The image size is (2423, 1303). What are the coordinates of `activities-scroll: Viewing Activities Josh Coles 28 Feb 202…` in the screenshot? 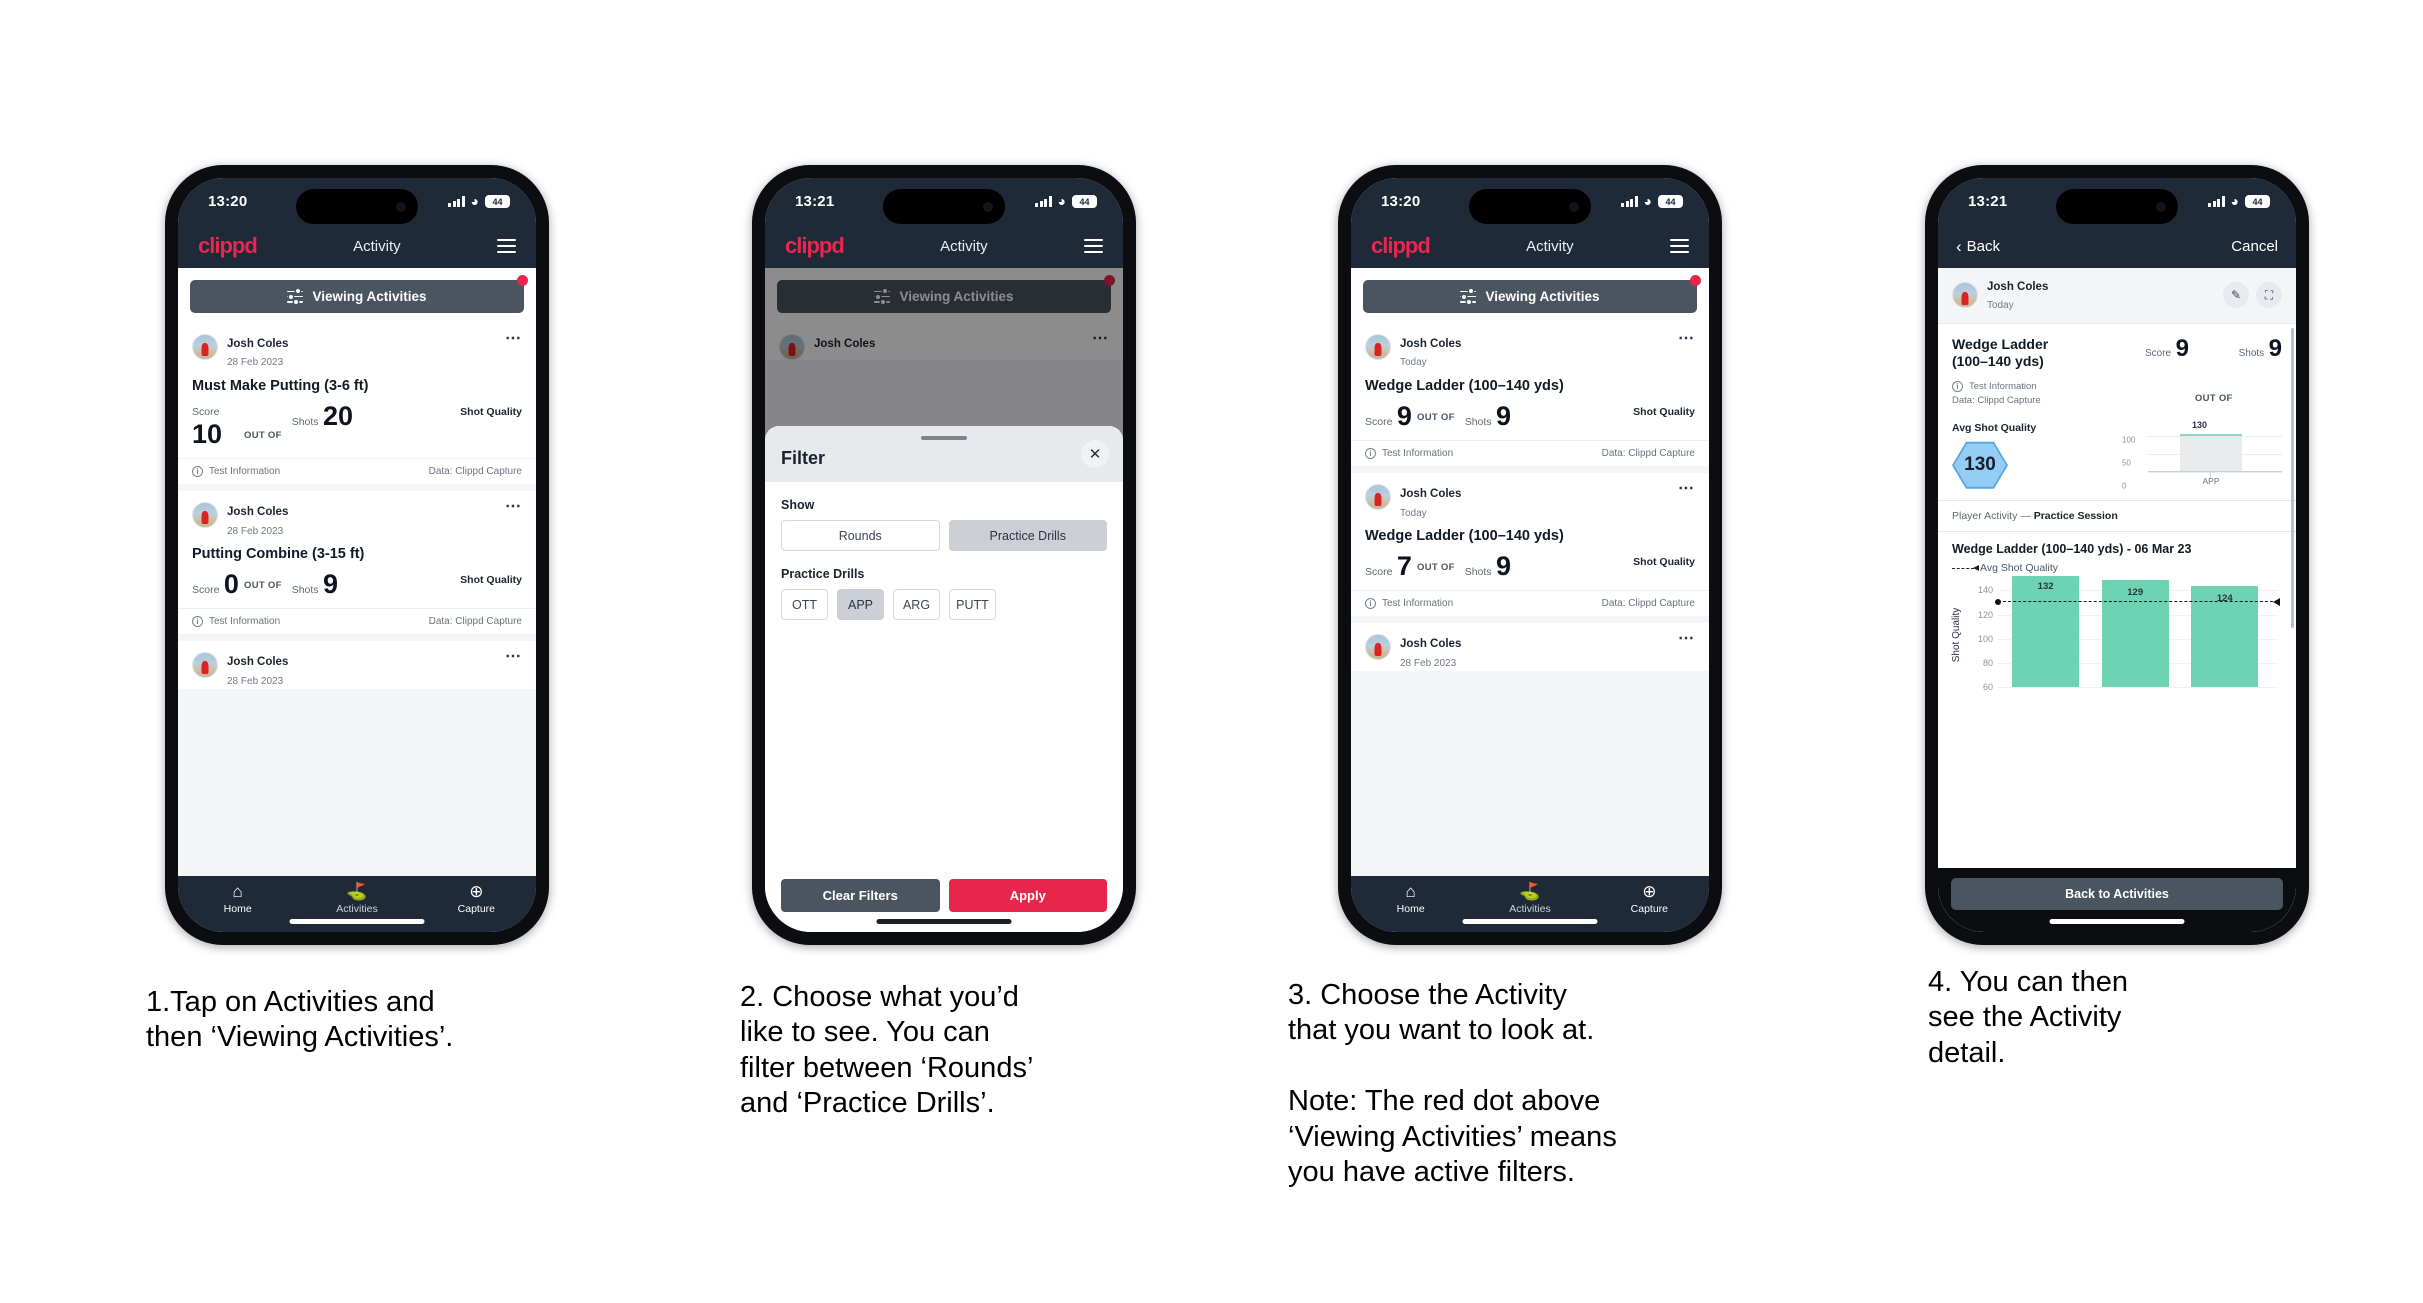 It's located at (357, 572).